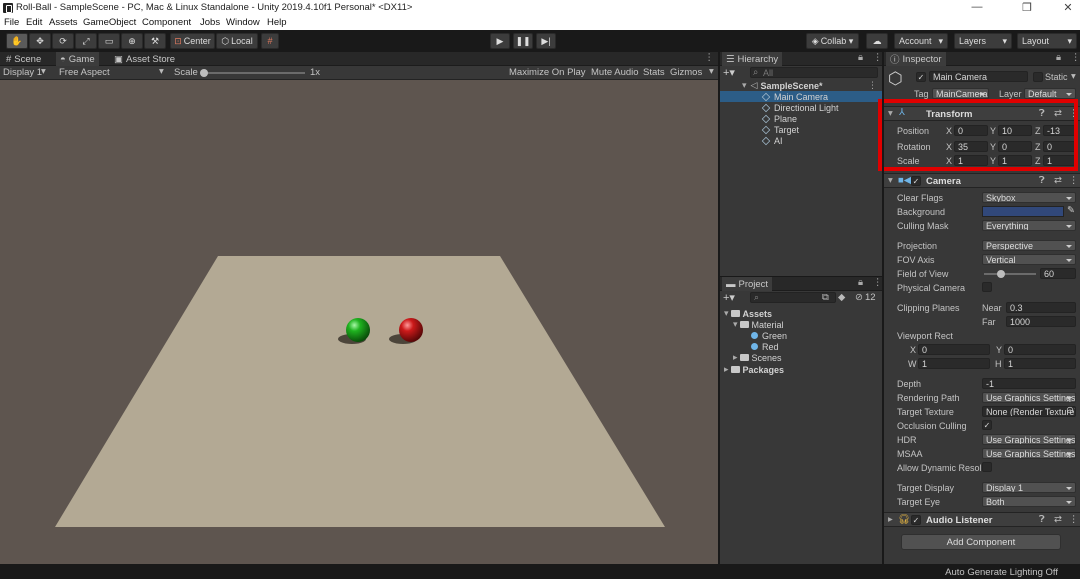  Describe the element at coordinates (1050, 93) in the screenshot. I see `layer-dropdown: Default` at that location.